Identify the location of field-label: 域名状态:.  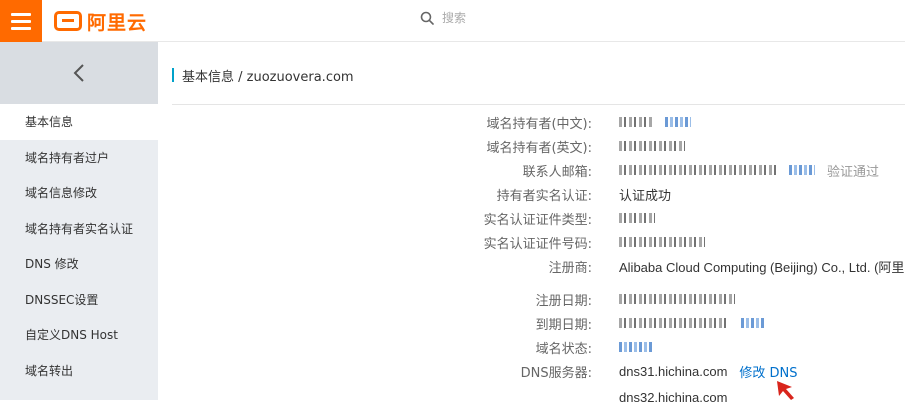
(563, 349).